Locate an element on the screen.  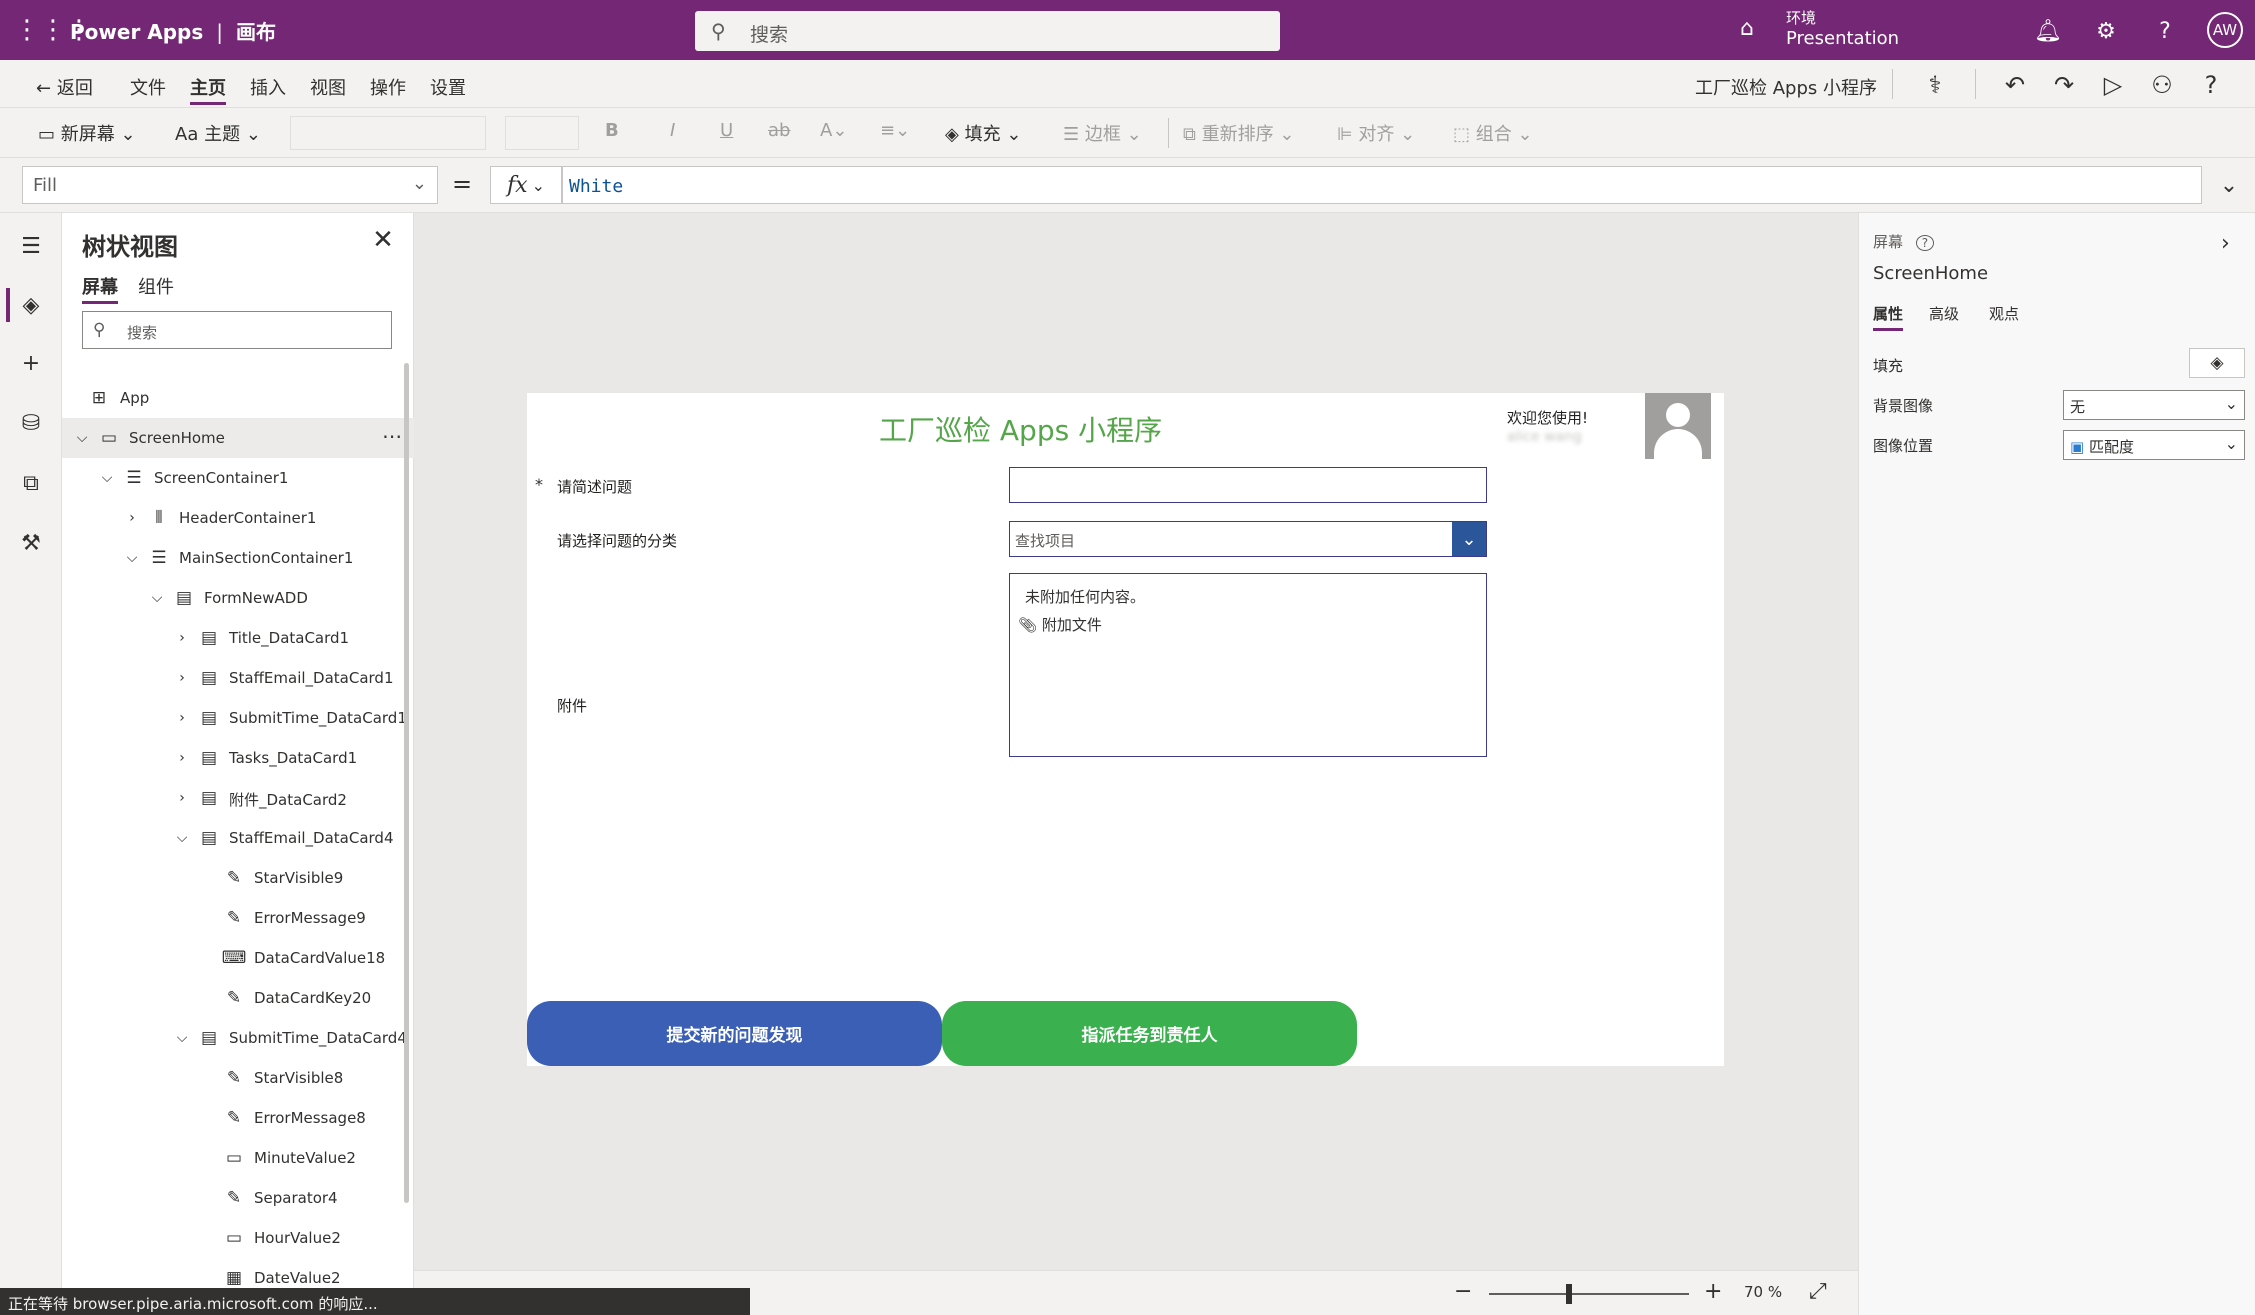
settings-gear-icon: ⚙ is located at coordinates (2106, 31).